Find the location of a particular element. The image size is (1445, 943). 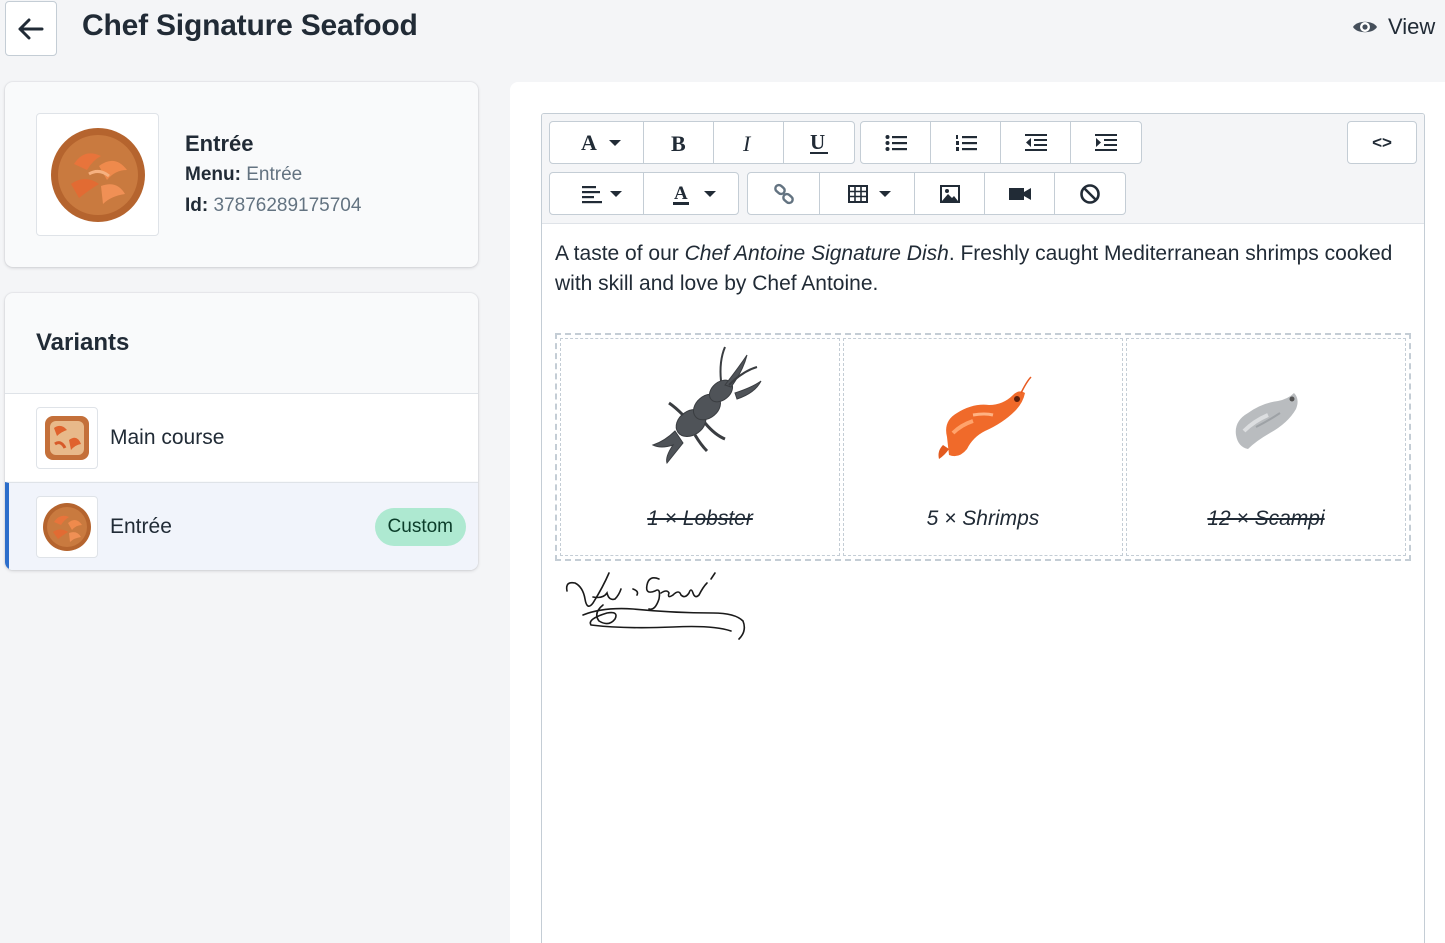

link-button is located at coordinates (784, 193).